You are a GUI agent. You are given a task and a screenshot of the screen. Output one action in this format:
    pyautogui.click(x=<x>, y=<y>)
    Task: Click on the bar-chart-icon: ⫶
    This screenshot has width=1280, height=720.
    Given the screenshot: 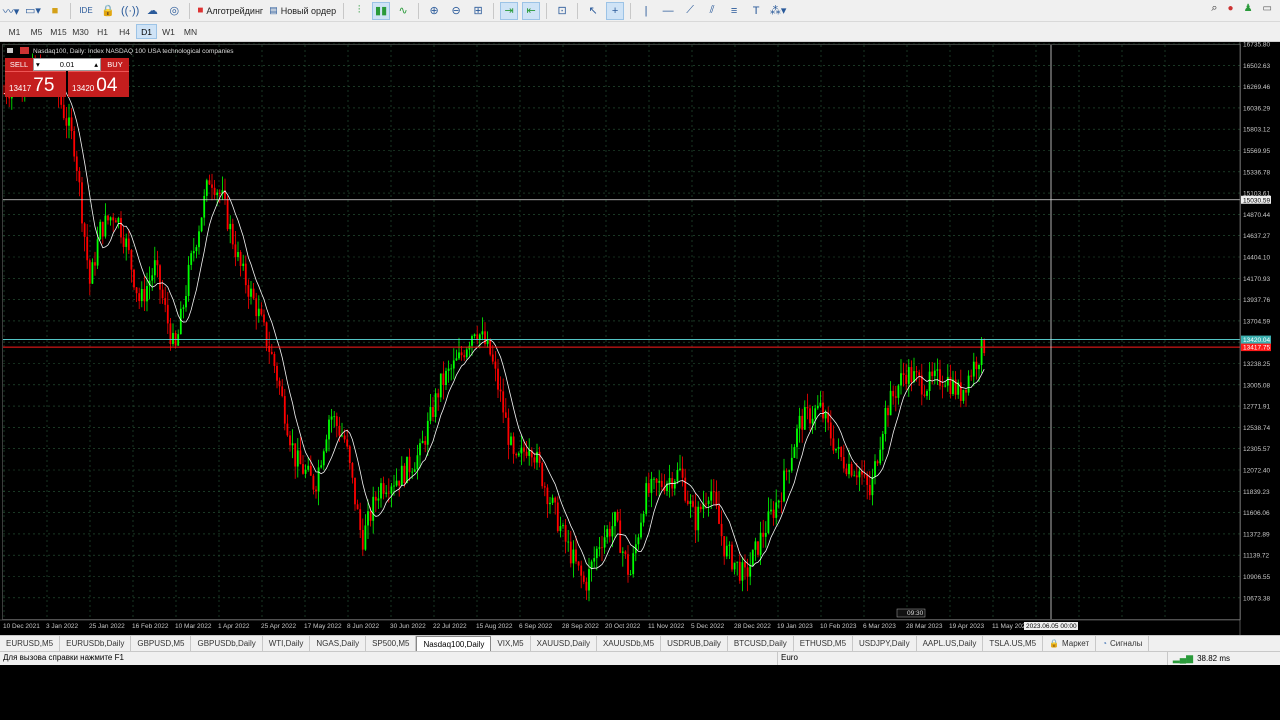 What is the action you would take?
    pyautogui.click(x=359, y=11)
    